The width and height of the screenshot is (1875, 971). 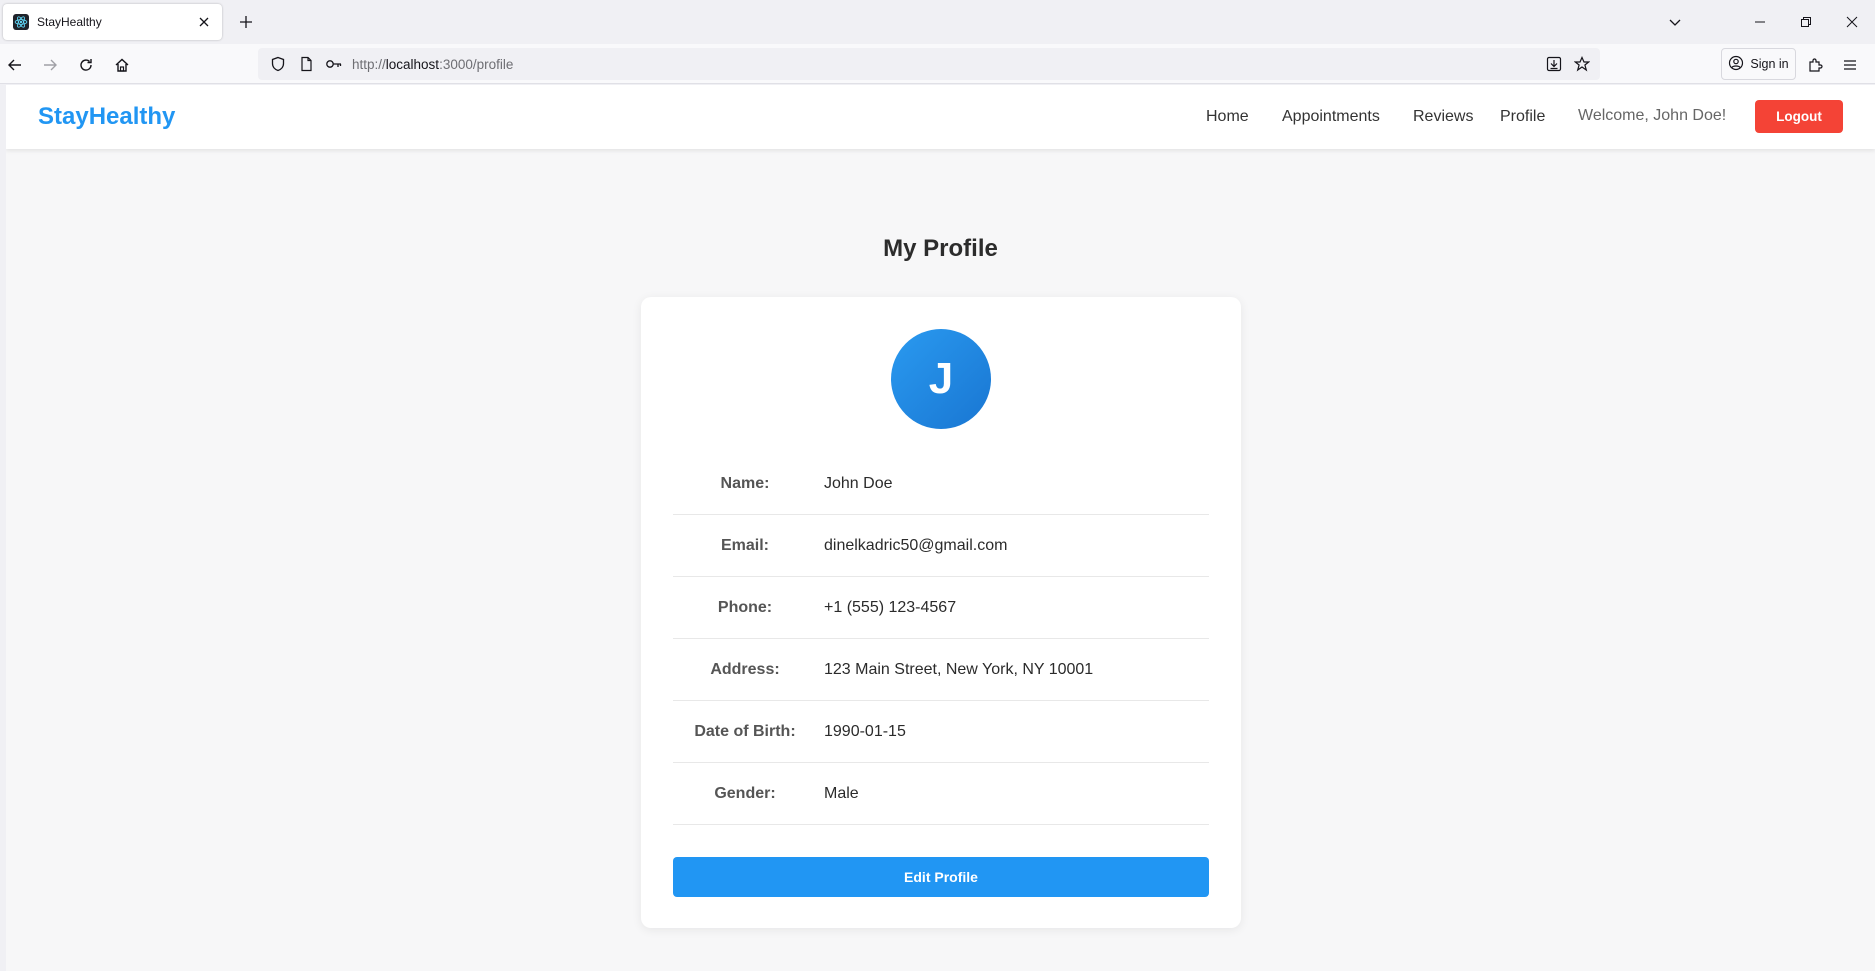 What do you see at coordinates (745, 483) in the screenshot?
I see `field-label: Name:` at bounding box center [745, 483].